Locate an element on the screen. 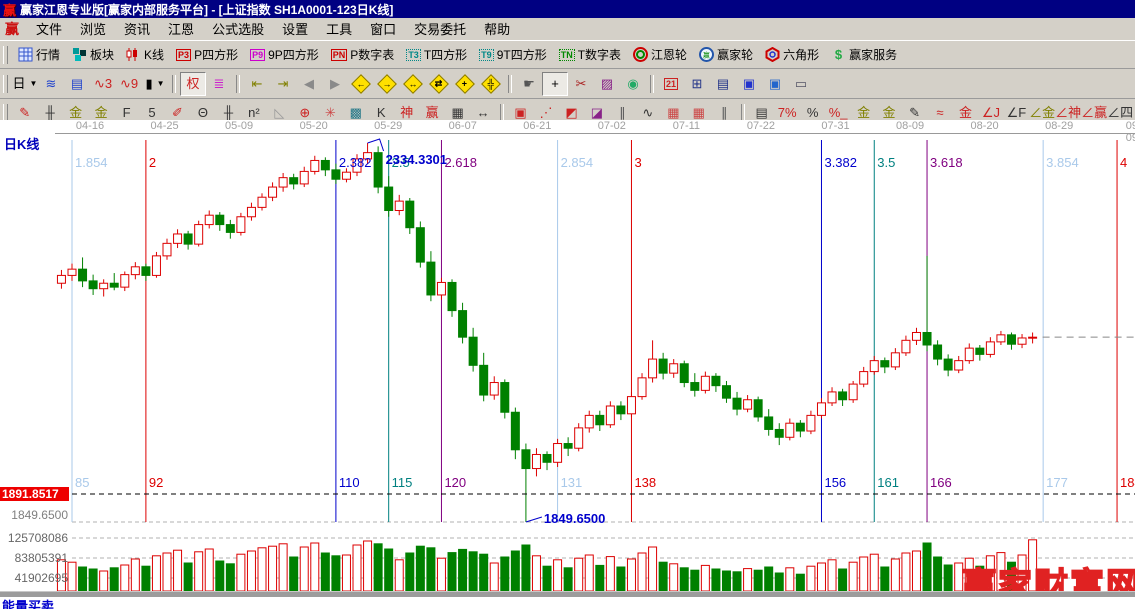 The height and width of the screenshot is (609, 1135). p9-square-icon: P9 is located at coordinates (258, 54).